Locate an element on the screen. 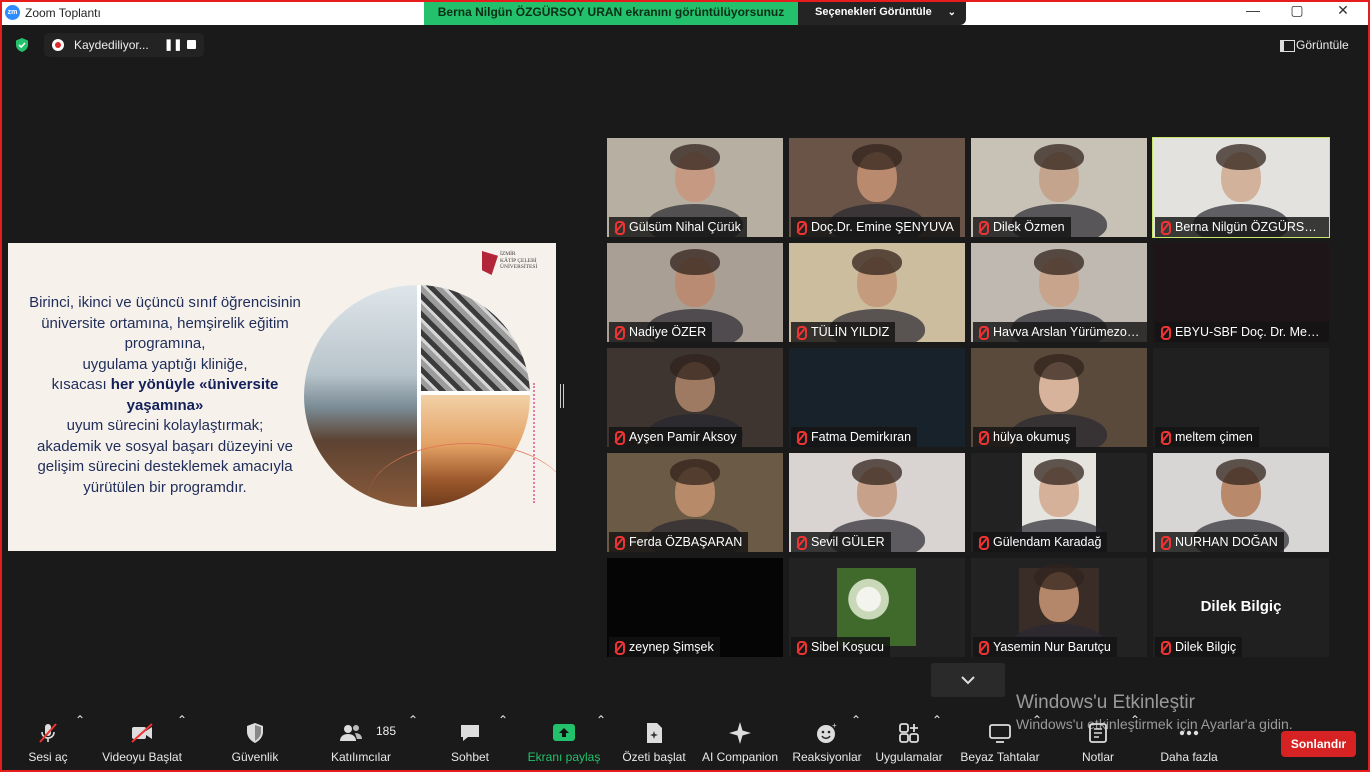  notes-icon is located at coordinates (1098, 733).